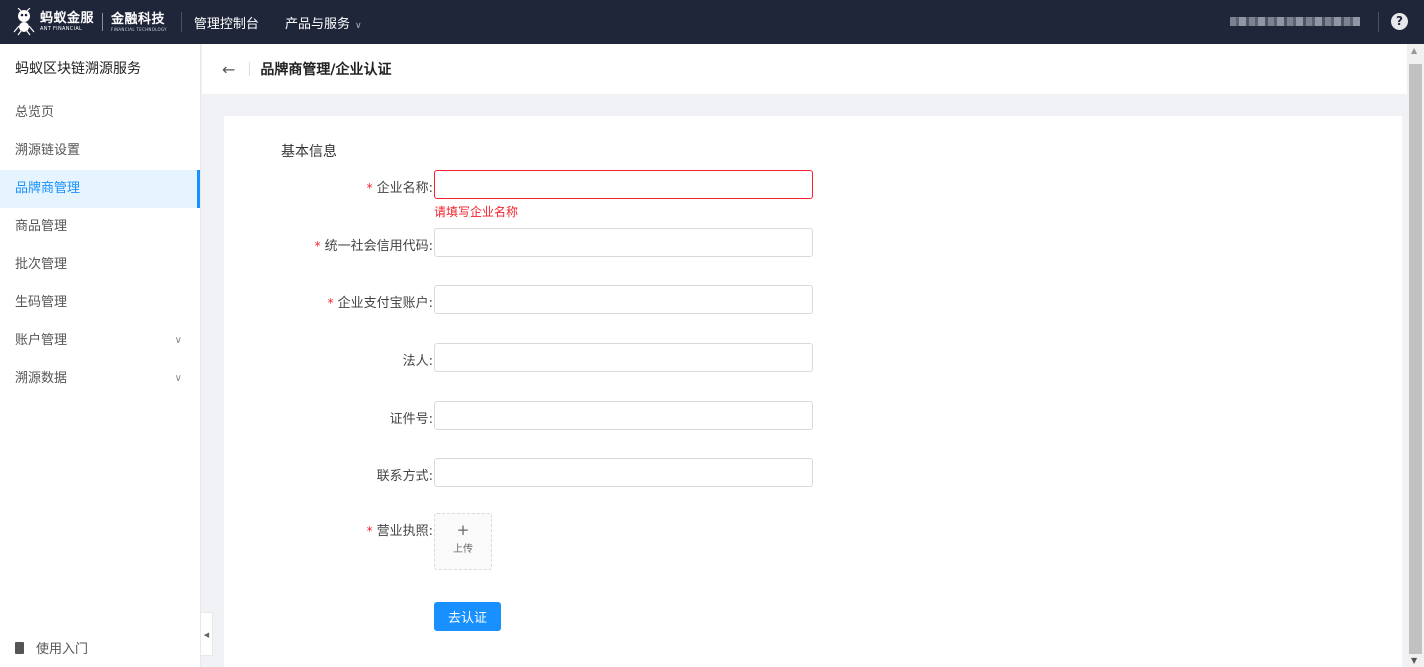 This screenshot has height=667, width=1424. I want to click on sidebar-item-label: 账户管理, so click(41, 340).